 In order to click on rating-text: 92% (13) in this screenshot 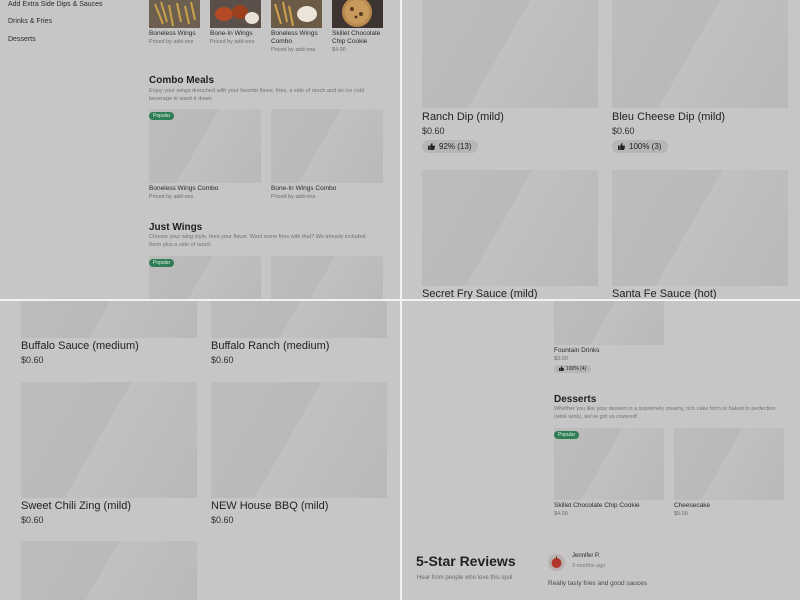, I will do `click(455, 146)`.